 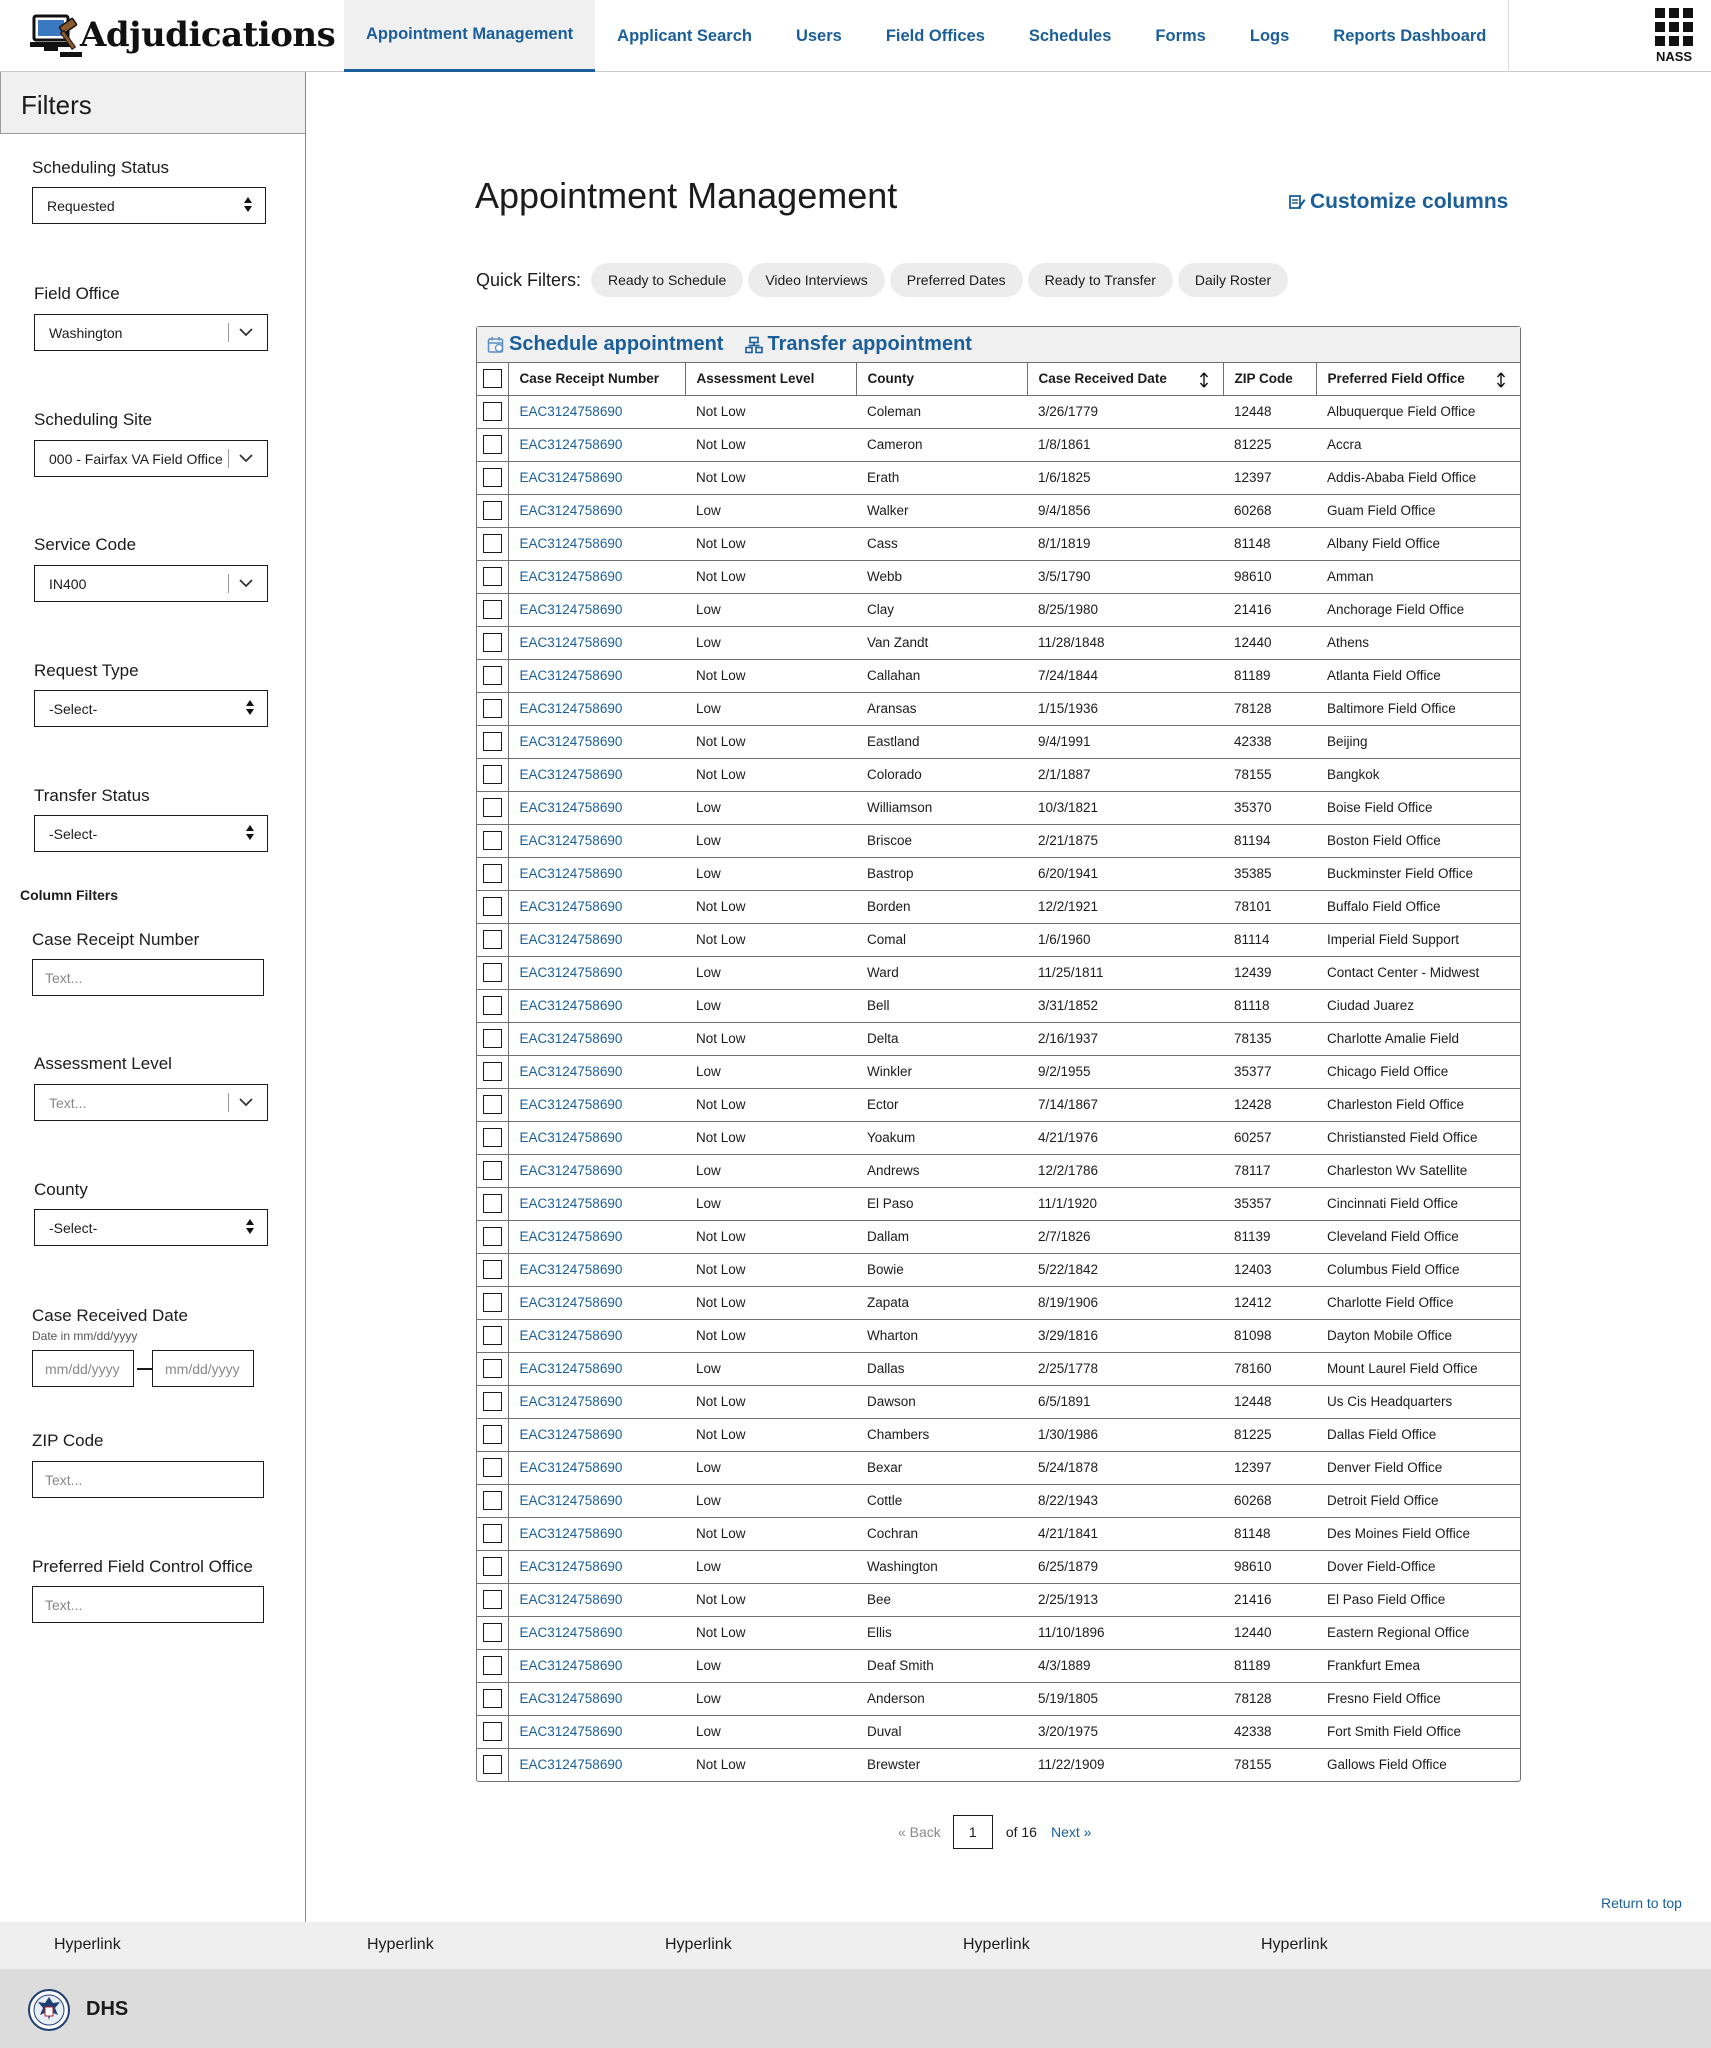 What do you see at coordinates (771, 379) in the screenshot?
I see `col-assessment-level: Assessment Level` at bounding box center [771, 379].